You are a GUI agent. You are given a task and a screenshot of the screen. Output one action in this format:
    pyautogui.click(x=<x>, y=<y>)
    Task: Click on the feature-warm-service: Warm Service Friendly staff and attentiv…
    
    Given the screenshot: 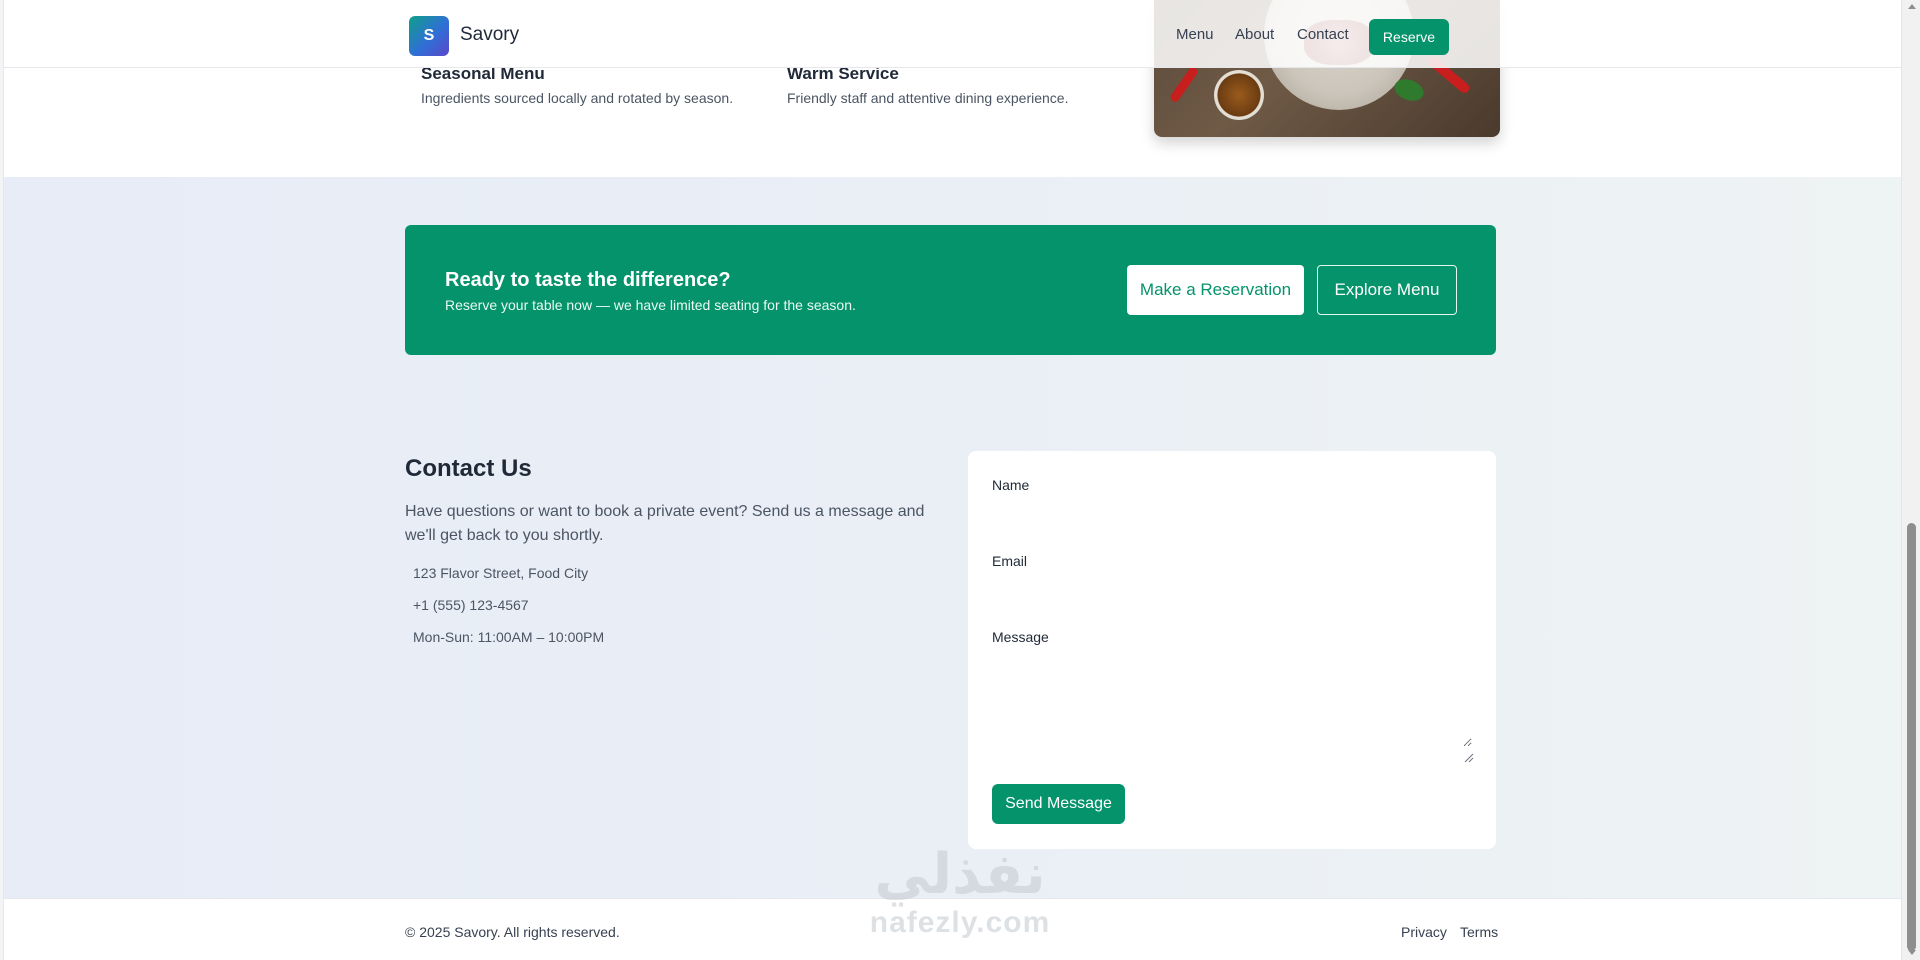 What is the action you would take?
    pyautogui.click(x=927, y=85)
    